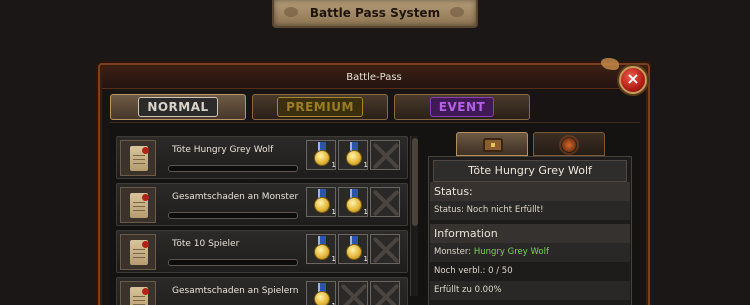 Image resolution: width=750 pixels, height=305 pixels. Describe the element at coordinates (488, 290) in the screenshot. I see `fulfilled-value: 0.00%` at that location.